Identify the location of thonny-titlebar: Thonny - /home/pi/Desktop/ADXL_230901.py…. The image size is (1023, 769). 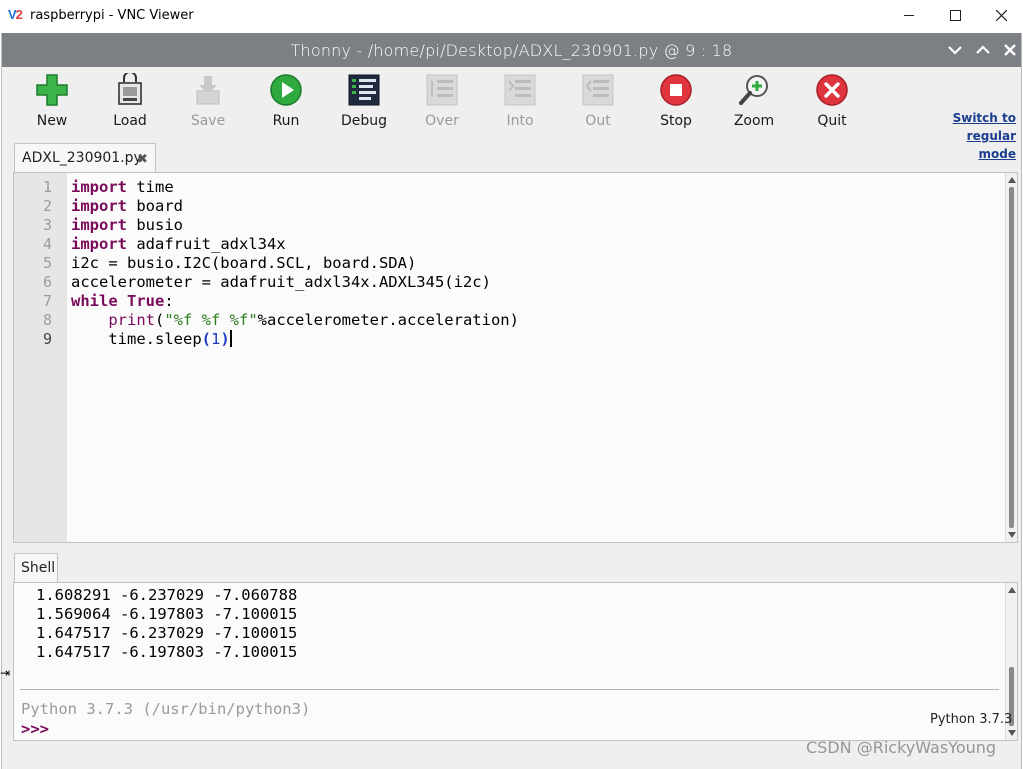
(511, 50).